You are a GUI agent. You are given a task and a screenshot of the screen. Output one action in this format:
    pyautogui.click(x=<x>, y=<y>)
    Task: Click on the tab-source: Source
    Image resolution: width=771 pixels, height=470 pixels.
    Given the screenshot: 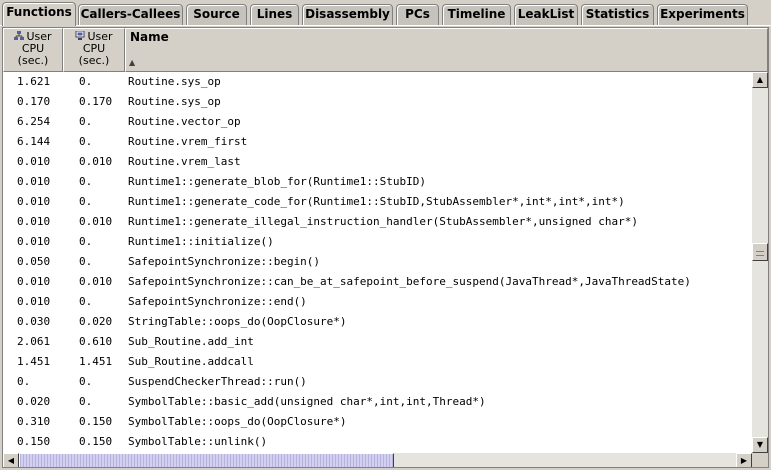 What is the action you would take?
    pyautogui.click(x=216, y=14)
    